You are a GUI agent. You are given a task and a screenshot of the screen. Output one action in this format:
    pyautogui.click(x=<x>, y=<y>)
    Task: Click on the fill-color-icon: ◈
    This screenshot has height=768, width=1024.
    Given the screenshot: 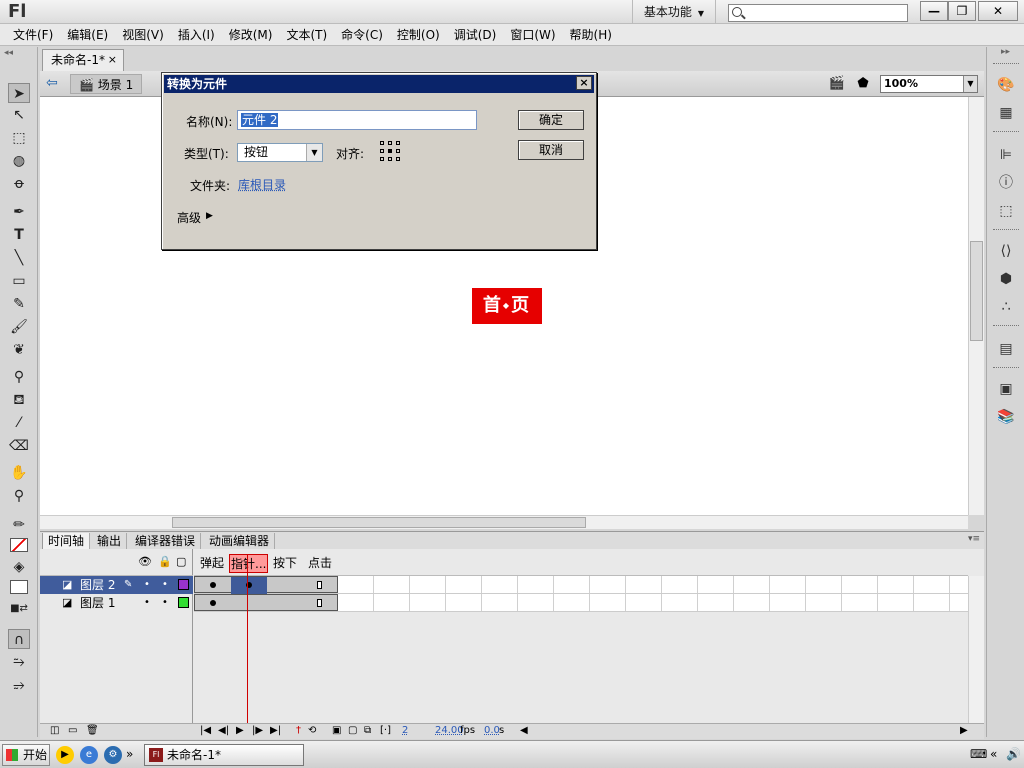 What is the action you would take?
    pyautogui.click(x=19, y=567)
    